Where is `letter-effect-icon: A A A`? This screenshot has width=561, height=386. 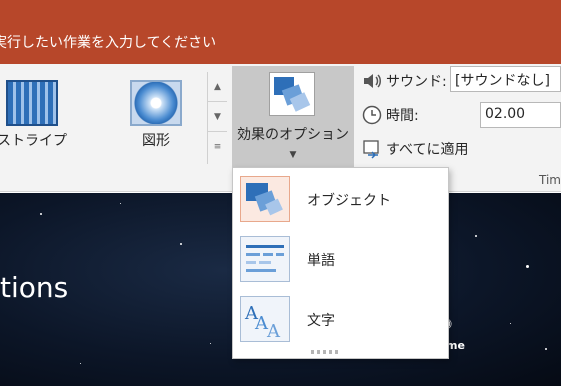 letter-effect-icon: A A A is located at coordinates (265, 319).